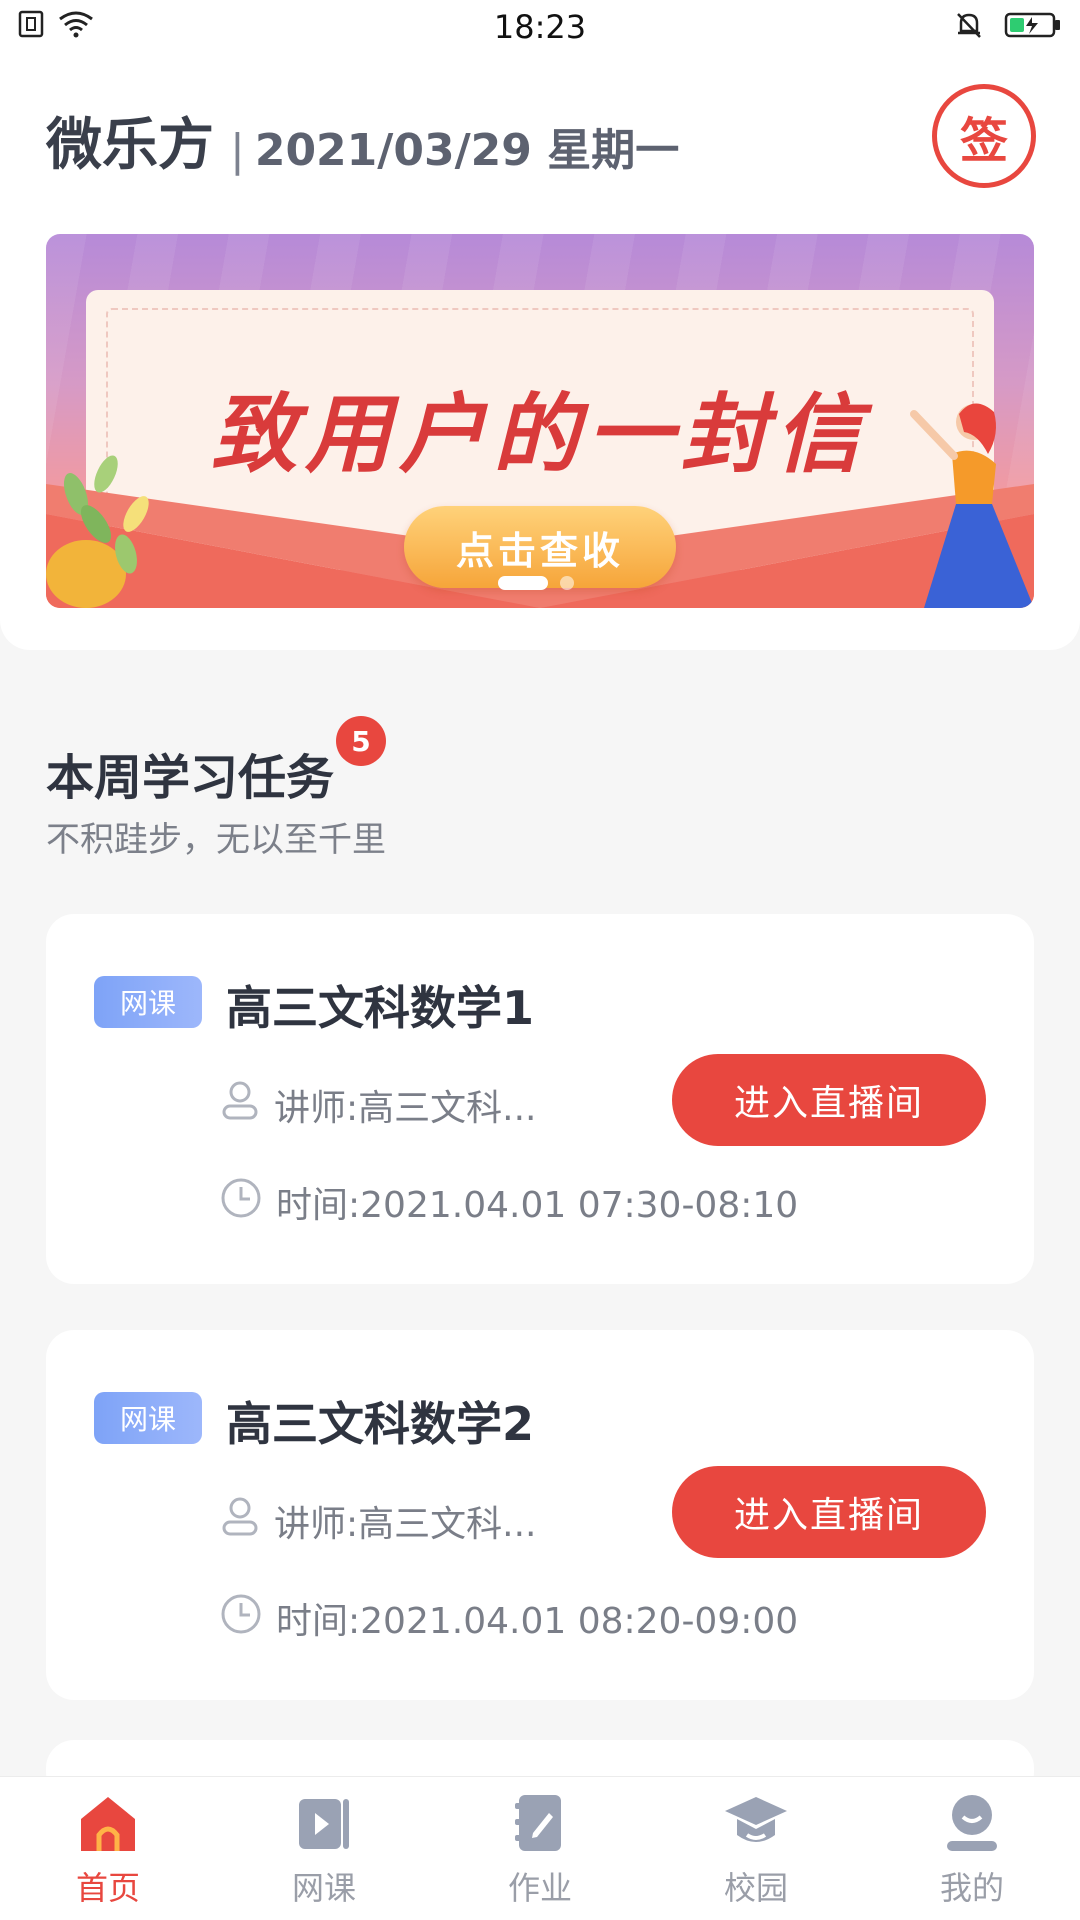 Image resolution: width=1080 pixels, height=1920 pixels. Describe the element at coordinates (567, 583) in the screenshot. I see `carousel-dot` at that location.